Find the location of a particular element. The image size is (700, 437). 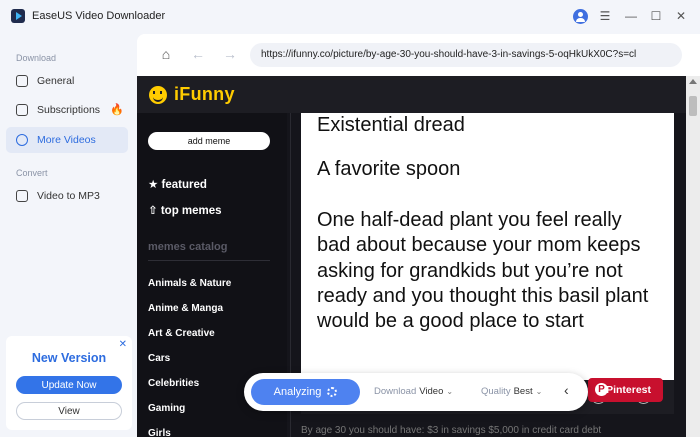

analyzing-button: Analyzing is located at coordinates (305, 392).